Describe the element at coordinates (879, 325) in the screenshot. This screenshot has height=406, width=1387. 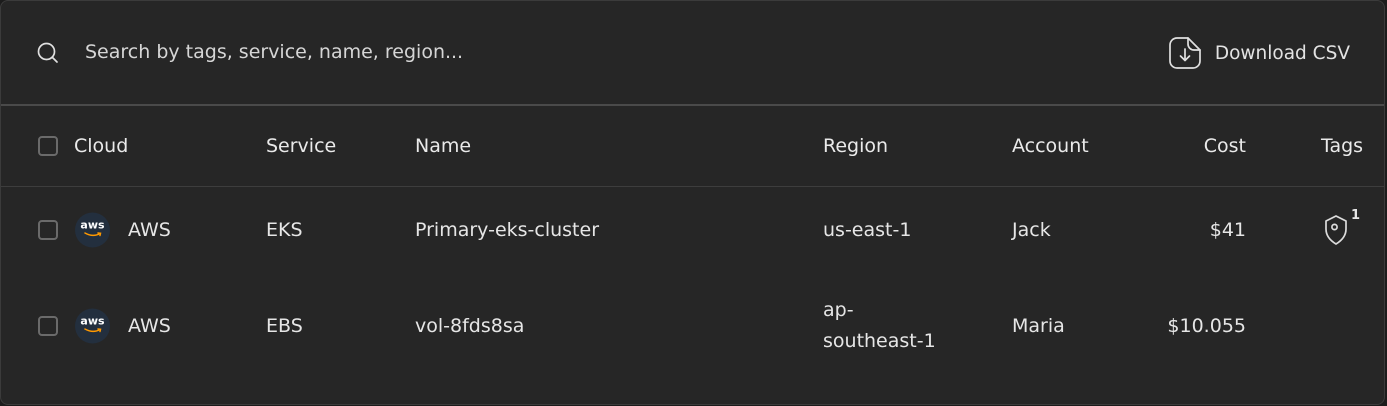
I see `region-cell: ap-southeast-1` at that location.